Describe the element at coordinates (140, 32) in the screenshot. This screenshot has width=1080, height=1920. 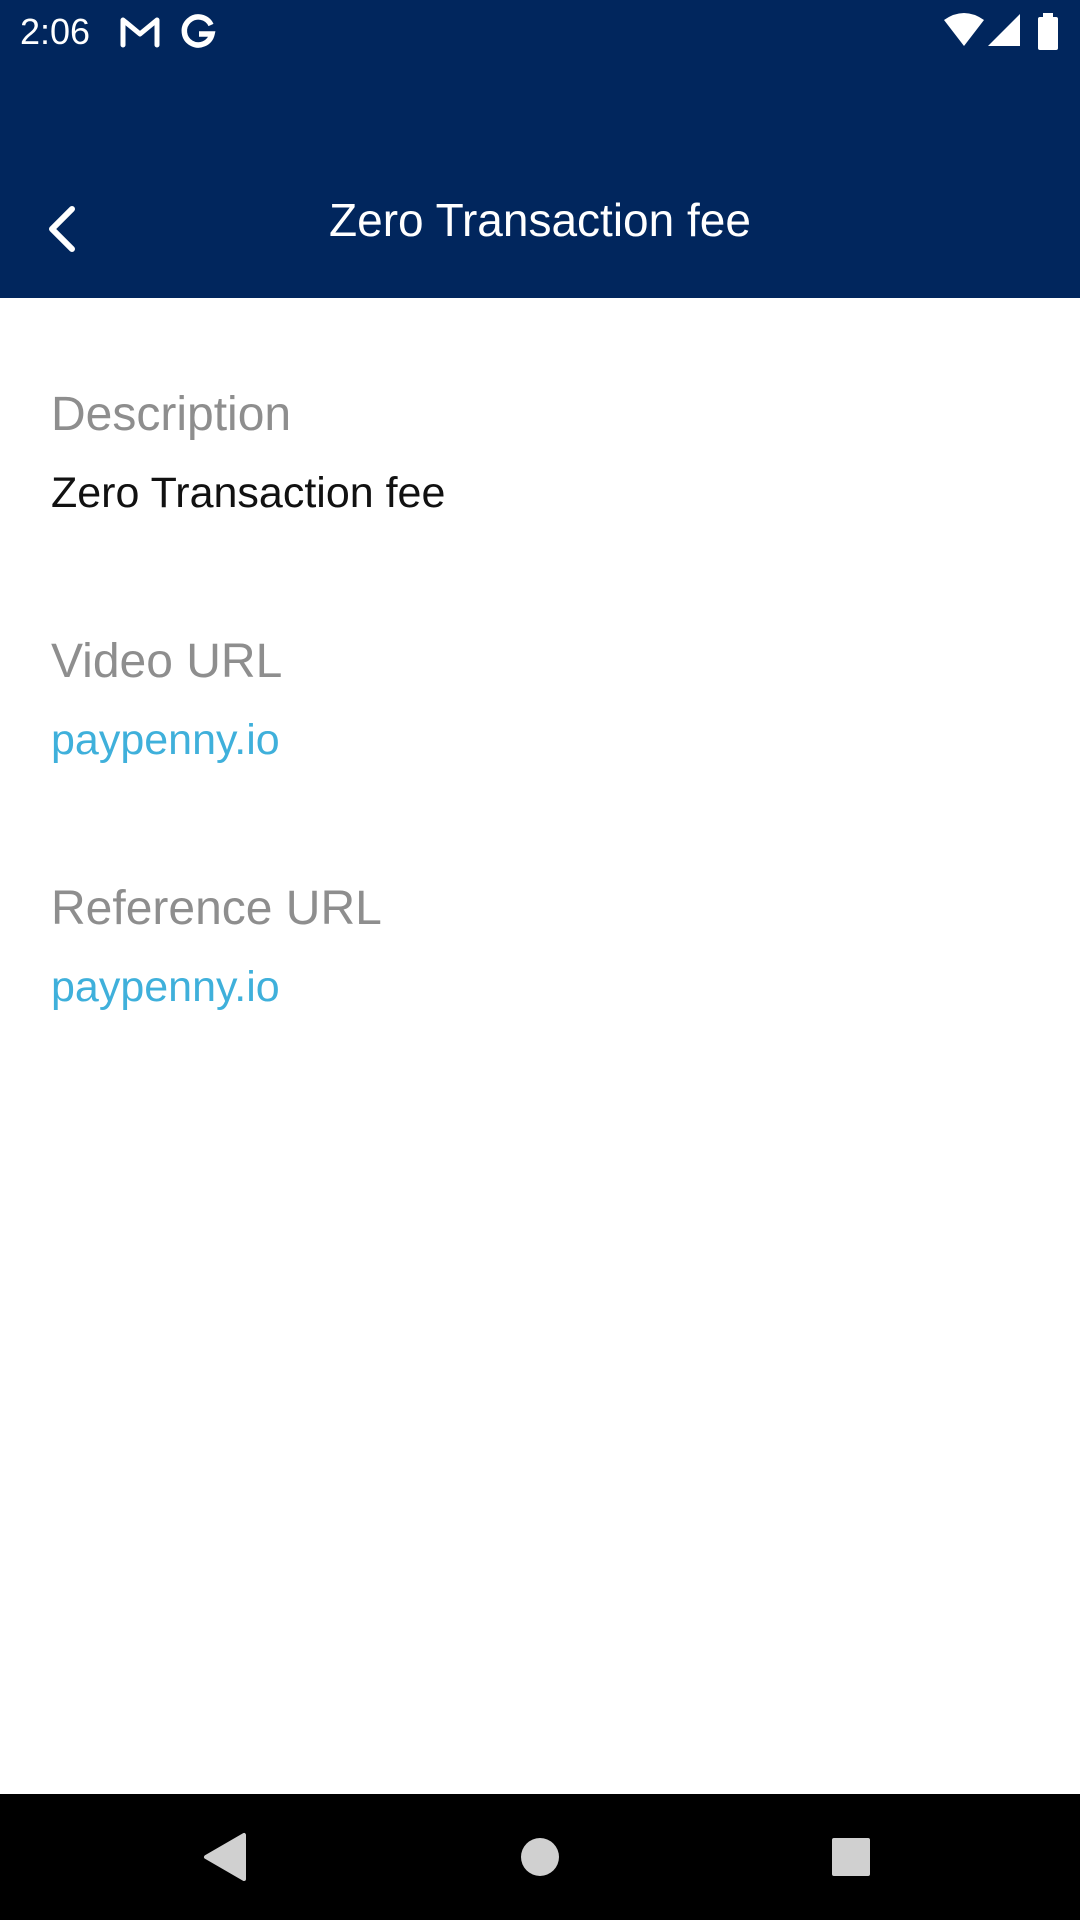
I see `gmail-icon` at that location.